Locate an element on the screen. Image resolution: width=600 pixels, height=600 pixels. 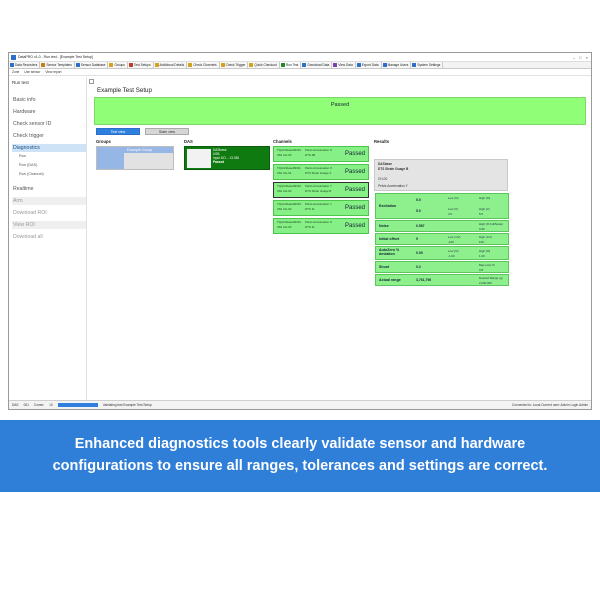
sidebar-subitem-run-das: Run (DAS) is located at coordinates (47, 165).